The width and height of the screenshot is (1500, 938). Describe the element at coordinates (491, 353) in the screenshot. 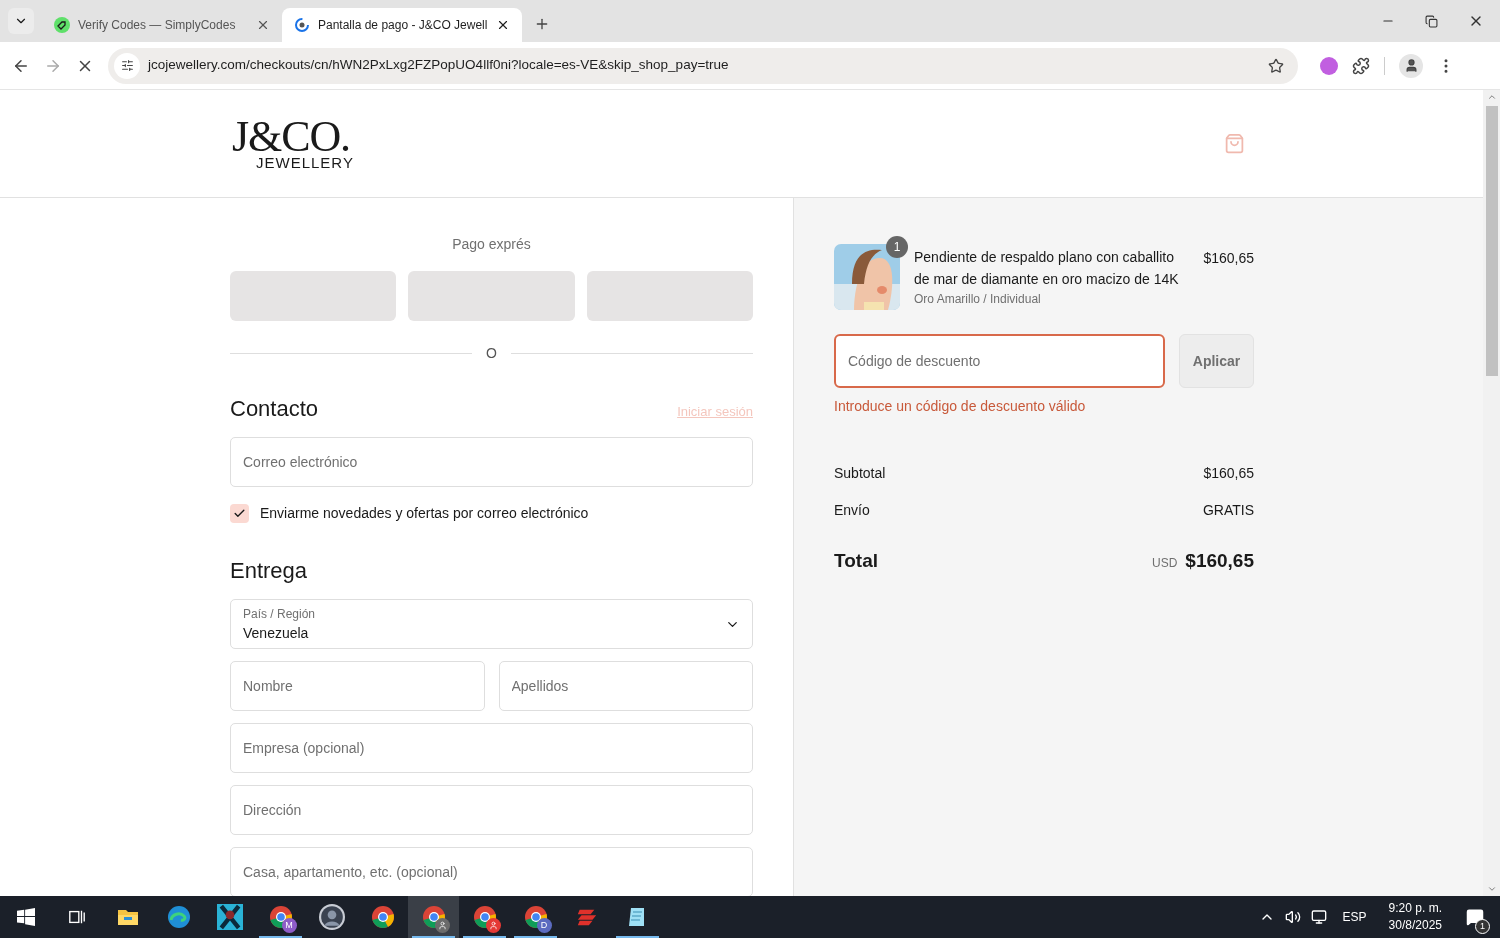

I see `divider-label: O` at that location.